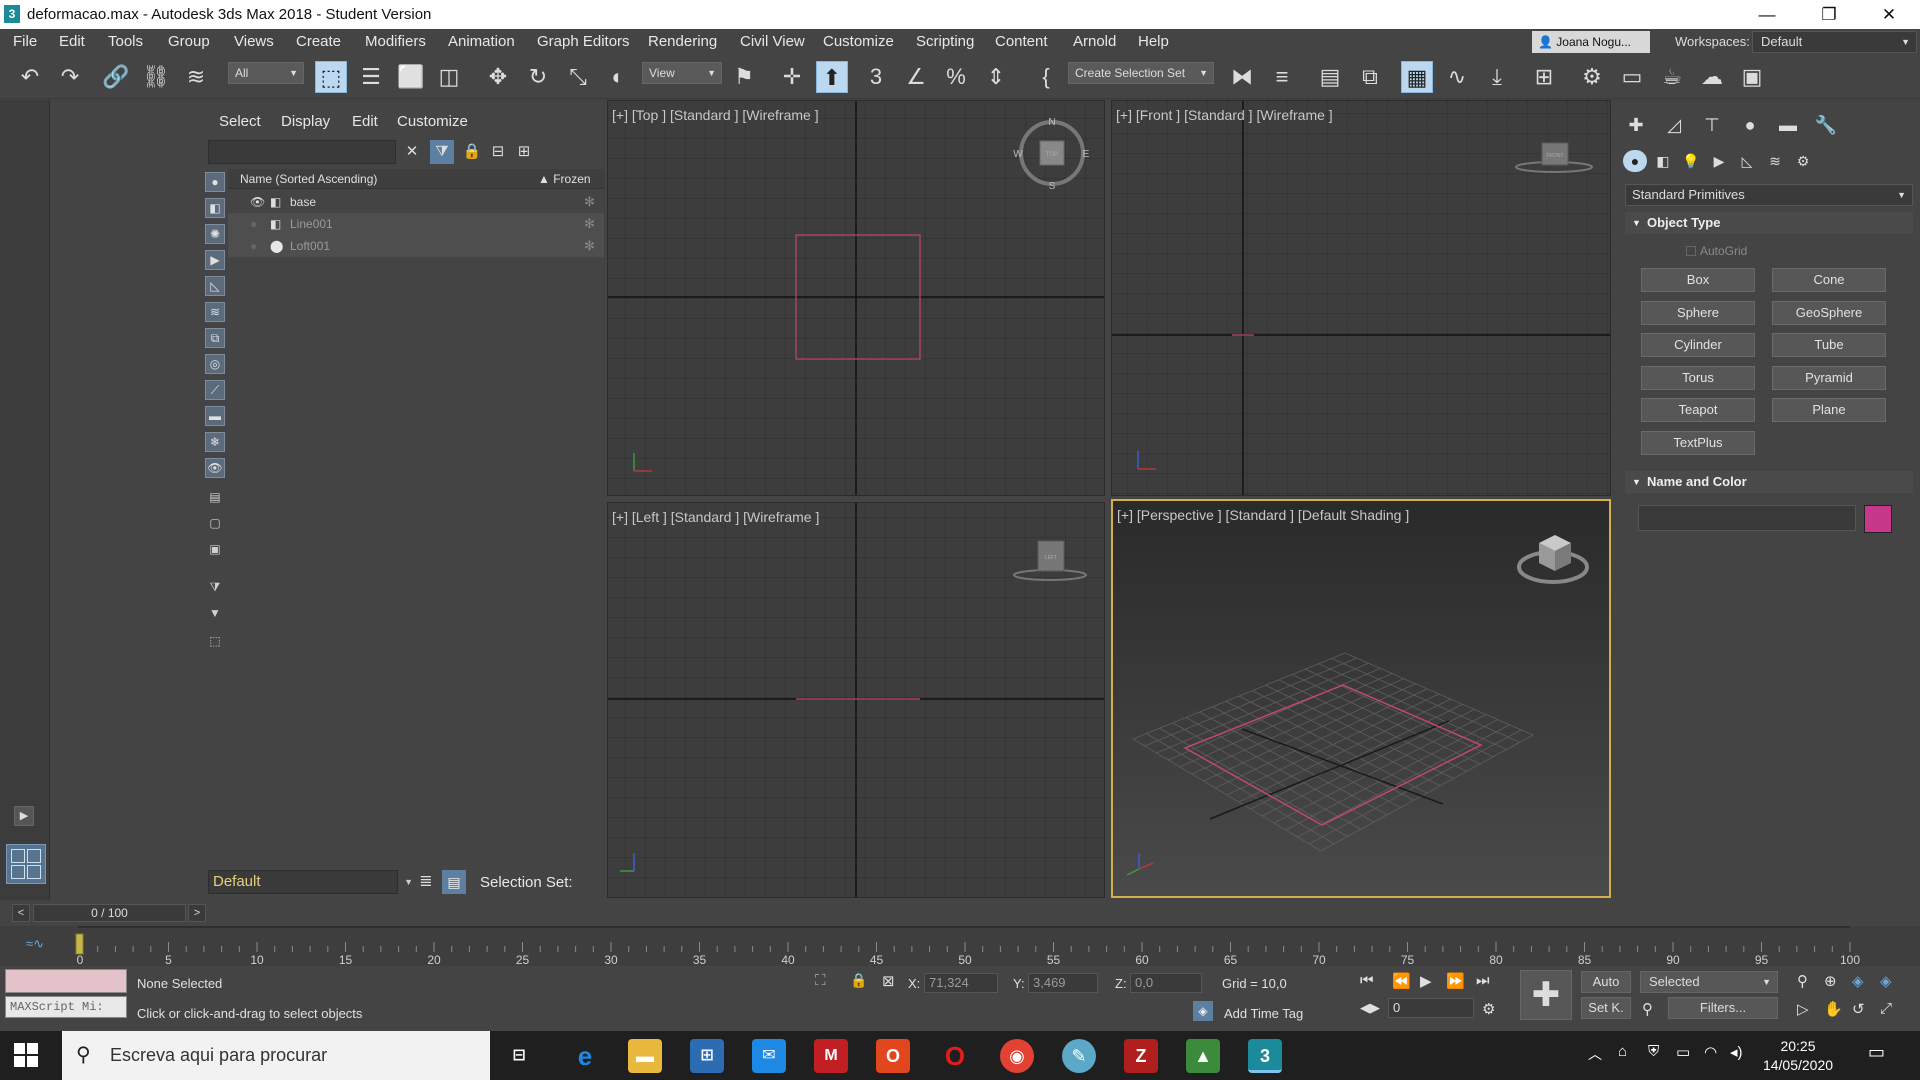  Describe the element at coordinates (331, 77) in the screenshot. I see `select-object-button: ⬚` at that location.